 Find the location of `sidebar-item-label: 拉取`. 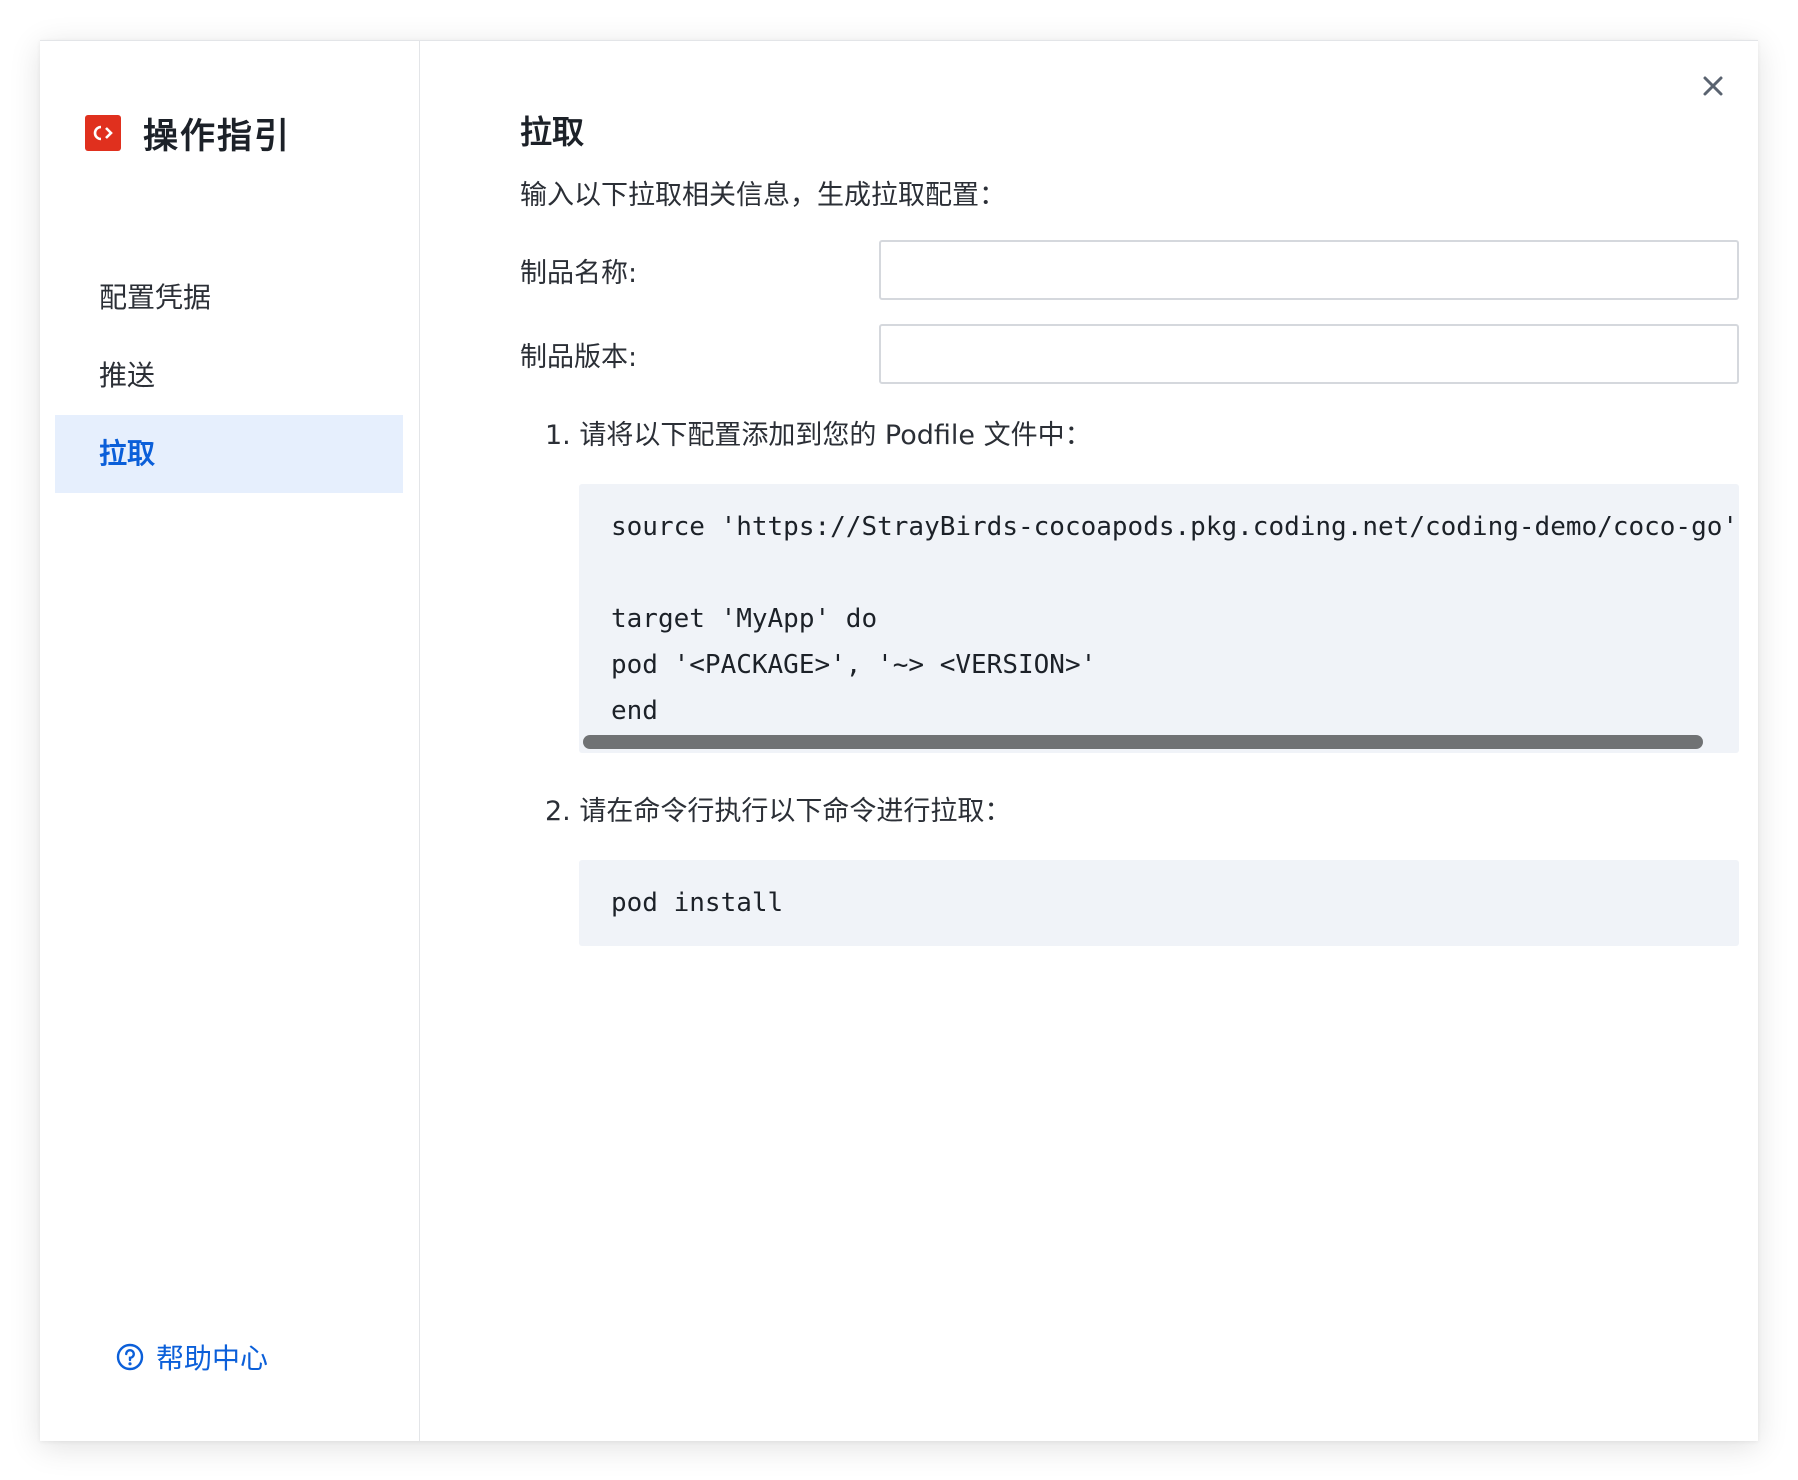

sidebar-item-label: 拉取 is located at coordinates (127, 453).